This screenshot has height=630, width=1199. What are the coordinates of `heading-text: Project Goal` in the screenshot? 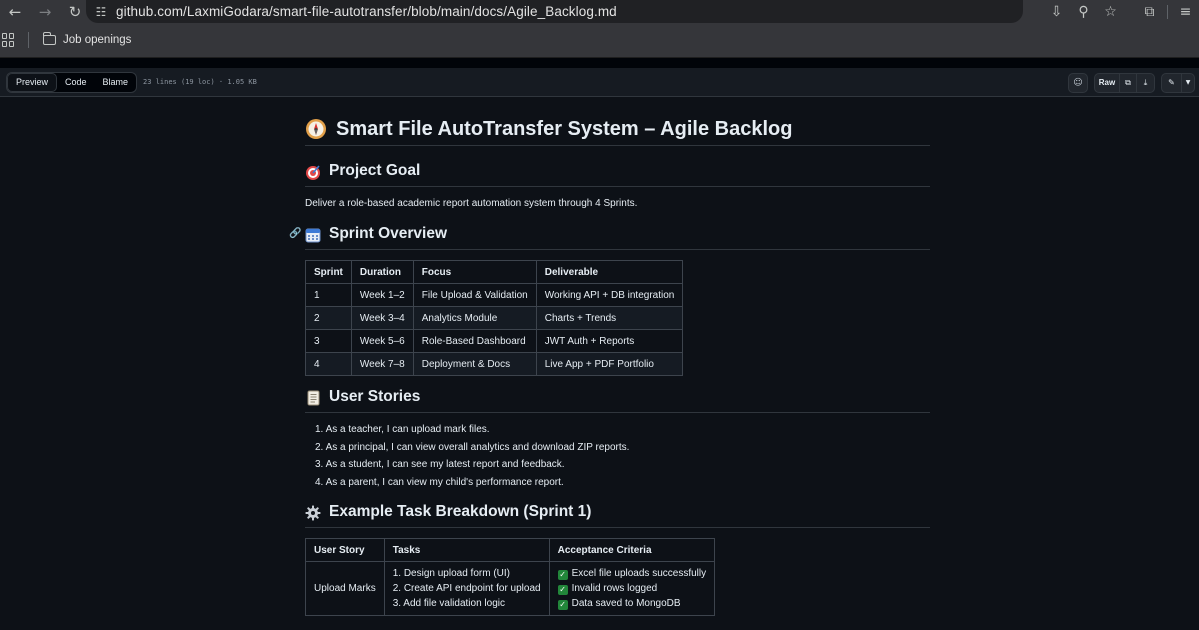 It's located at (375, 170).